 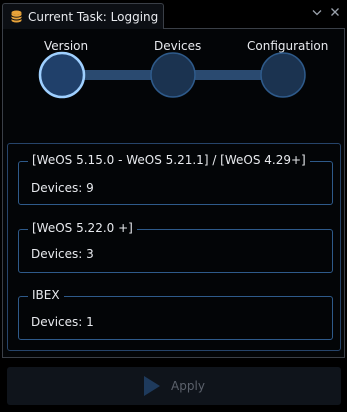 What do you see at coordinates (62, 254) in the screenshot?
I see `version-group-device-count: Devices: 3` at bounding box center [62, 254].